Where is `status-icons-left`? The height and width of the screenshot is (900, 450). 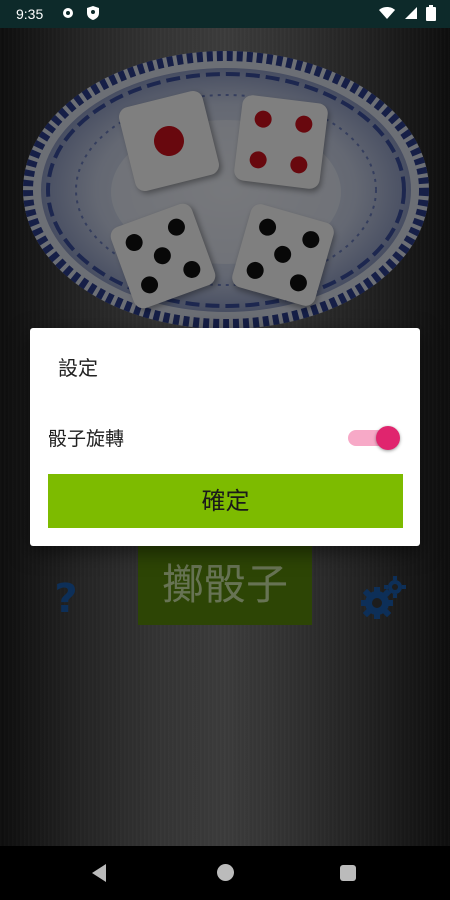 status-icons-left is located at coordinates (80, 13).